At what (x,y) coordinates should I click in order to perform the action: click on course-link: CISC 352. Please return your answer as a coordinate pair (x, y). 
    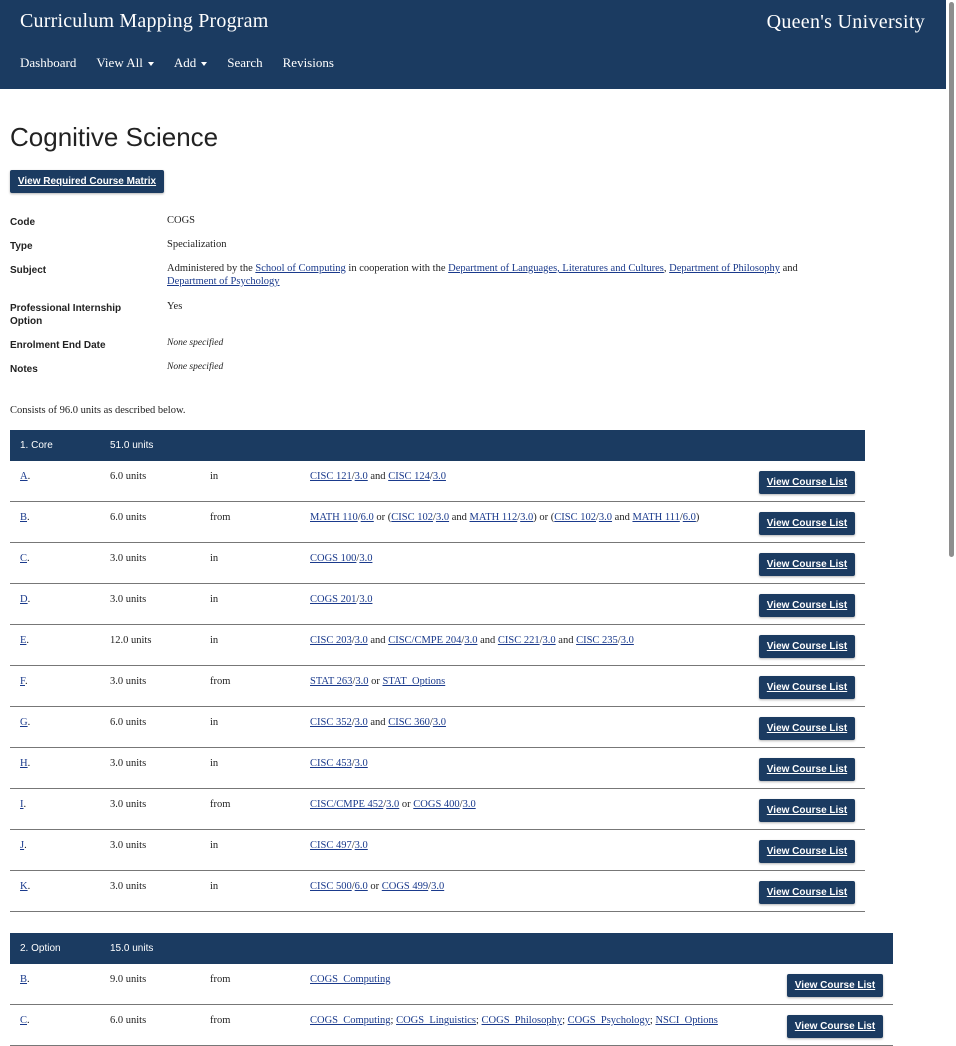
    Looking at the image, I should click on (331, 722).